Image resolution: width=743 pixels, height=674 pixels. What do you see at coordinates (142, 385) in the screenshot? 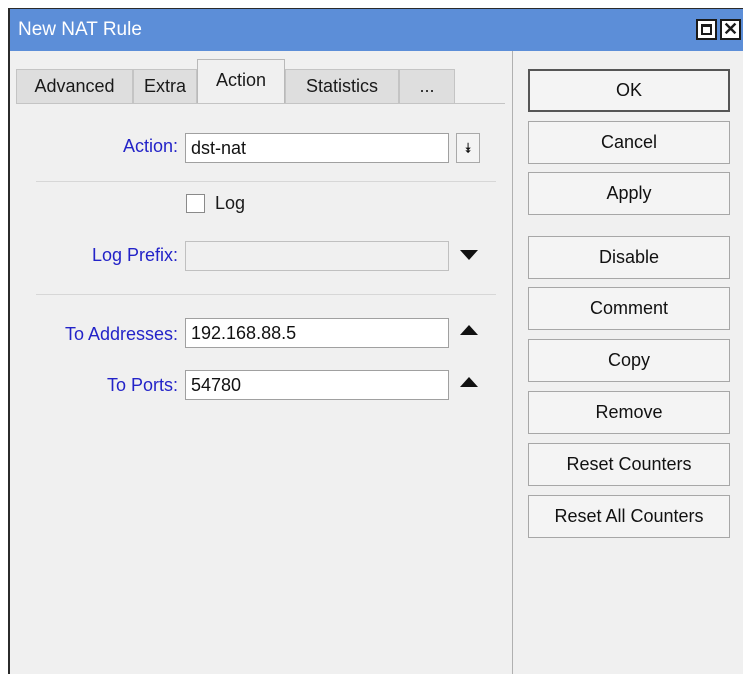
I see `to-ports-label: To Ports:` at bounding box center [142, 385].